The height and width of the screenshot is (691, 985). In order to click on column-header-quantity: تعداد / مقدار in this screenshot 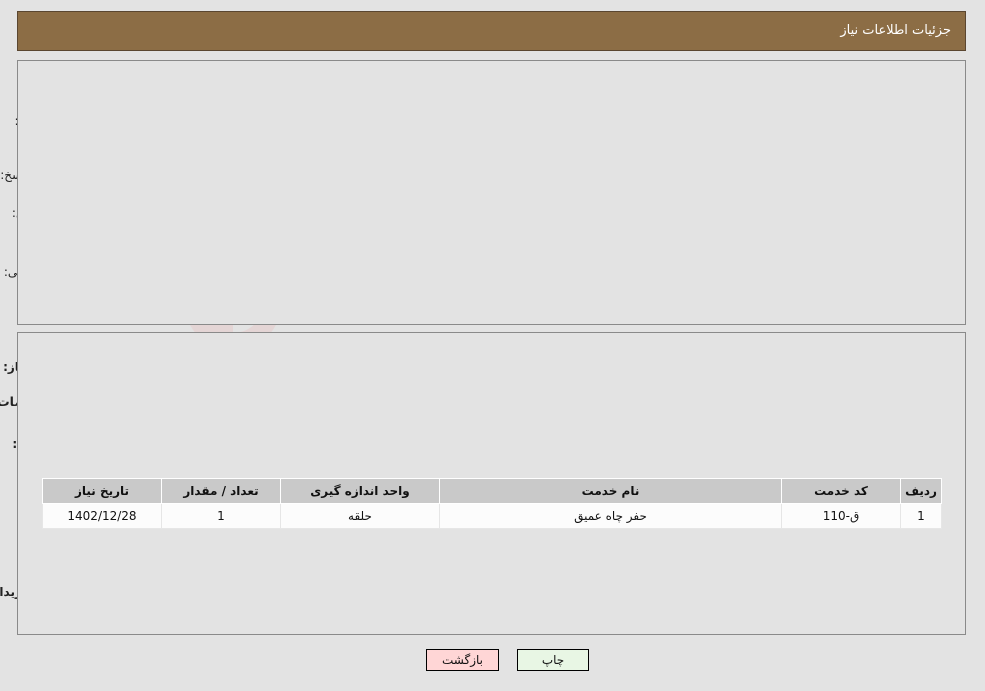, I will do `click(222, 491)`.